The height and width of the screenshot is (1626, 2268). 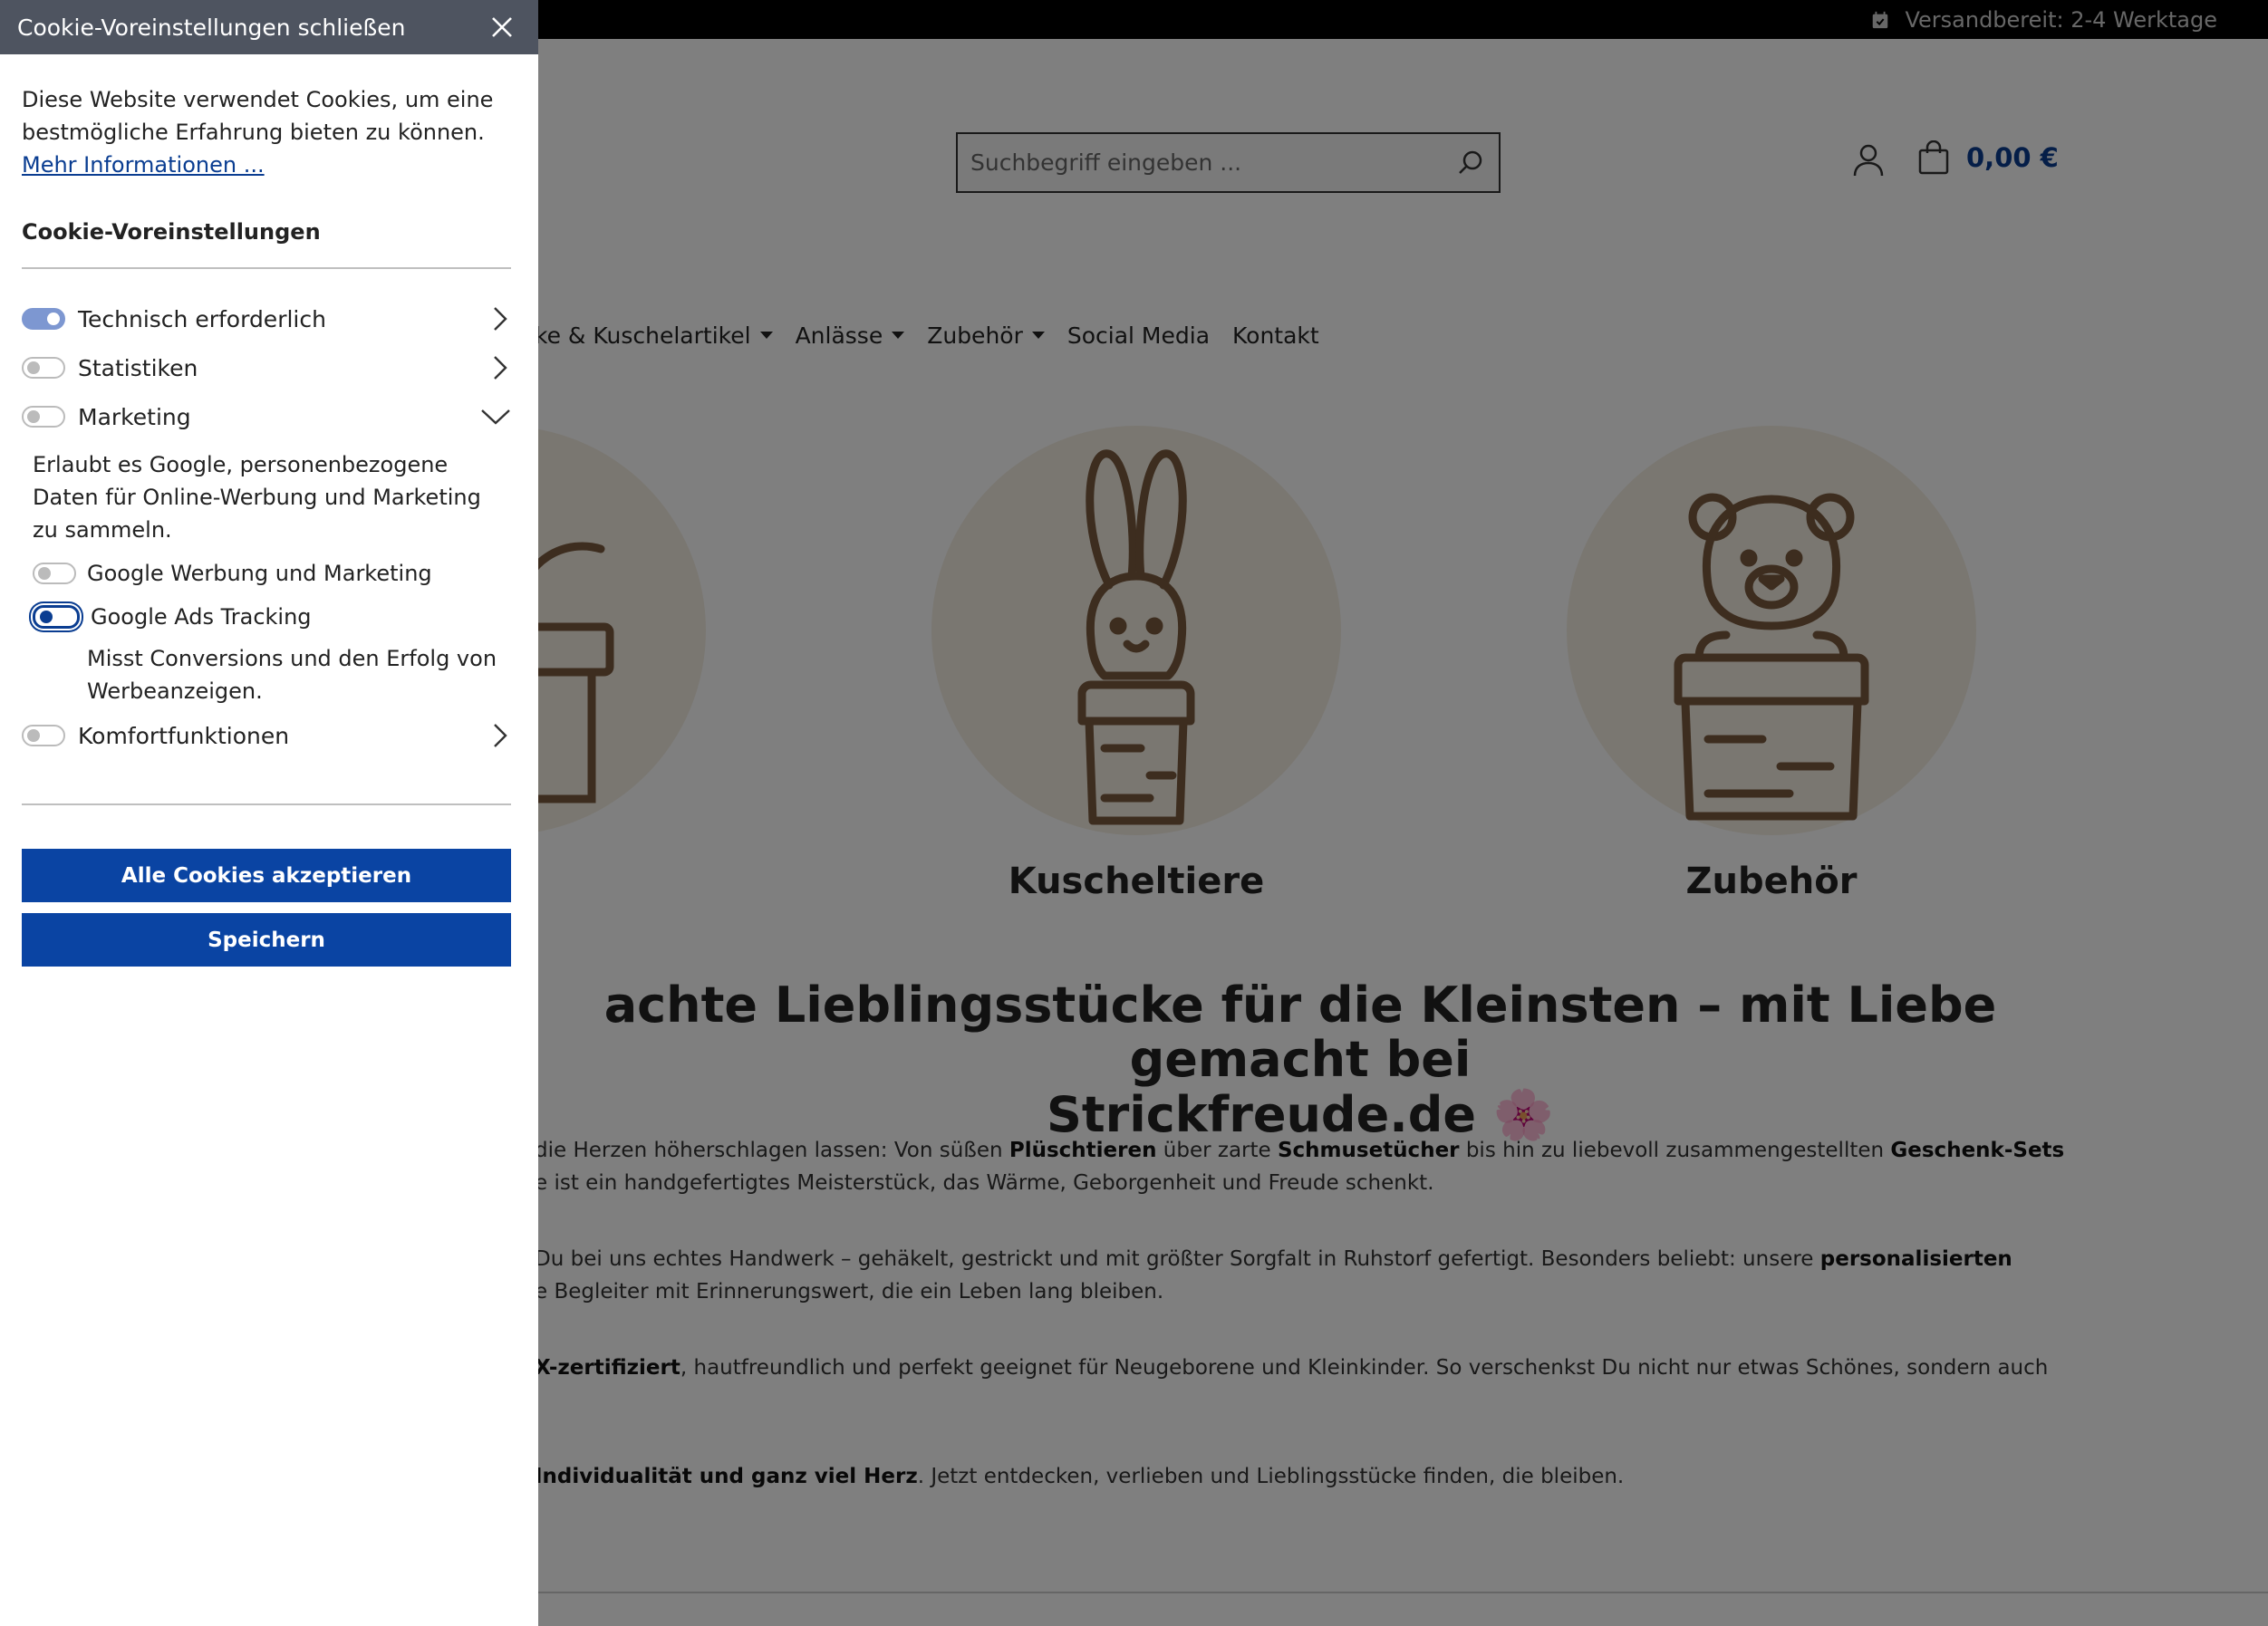 I want to click on cookie-panel-header: Cookie-Voreinstellungen schließen, so click(x=269, y=27).